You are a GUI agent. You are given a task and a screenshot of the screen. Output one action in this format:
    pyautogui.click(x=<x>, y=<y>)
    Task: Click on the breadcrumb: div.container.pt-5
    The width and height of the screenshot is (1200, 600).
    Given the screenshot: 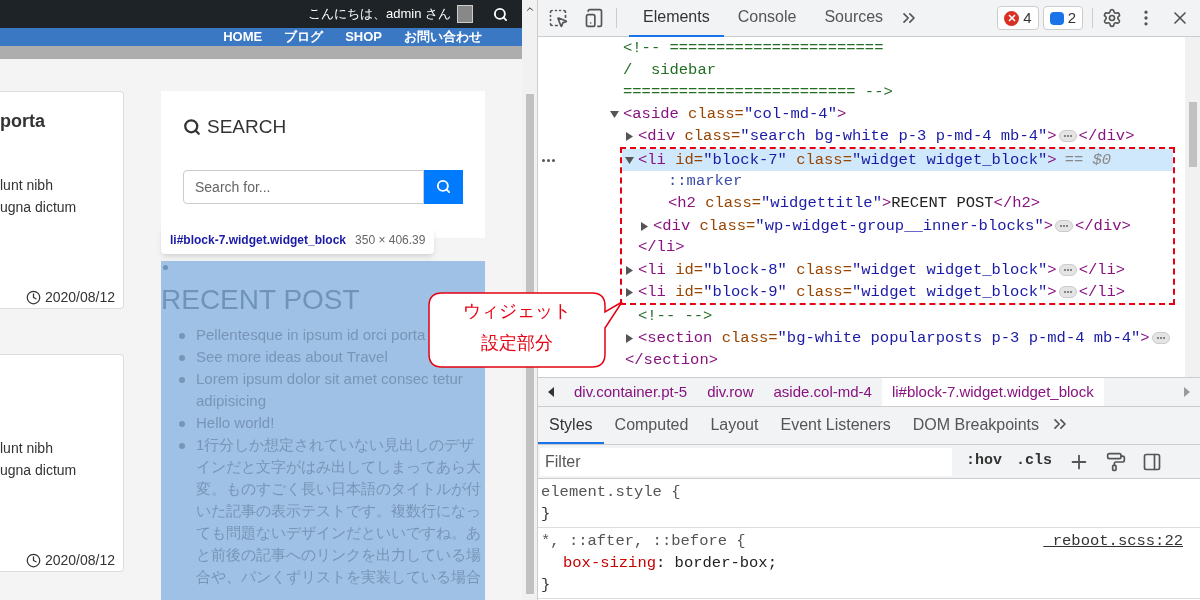 What is the action you would take?
    pyautogui.click(x=631, y=392)
    